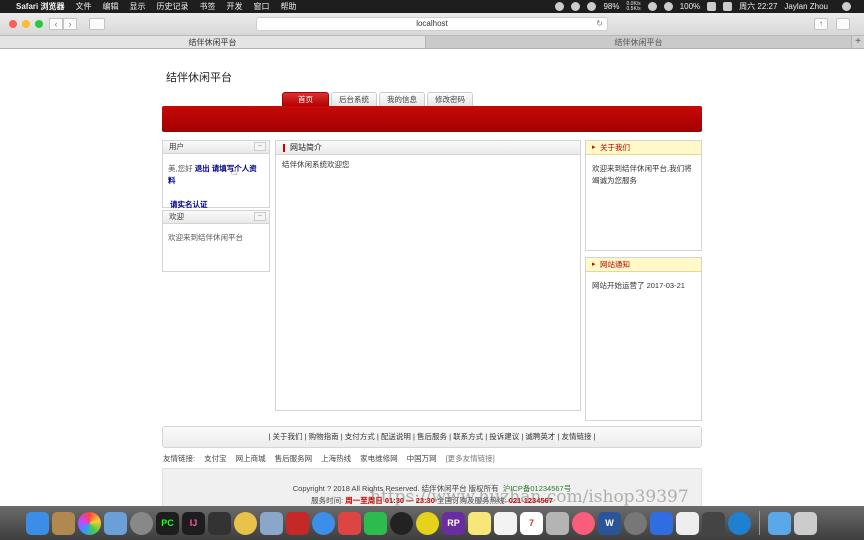  What do you see at coordinates (687, 523) in the screenshot?
I see `document-icon` at bounding box center [687, 523].